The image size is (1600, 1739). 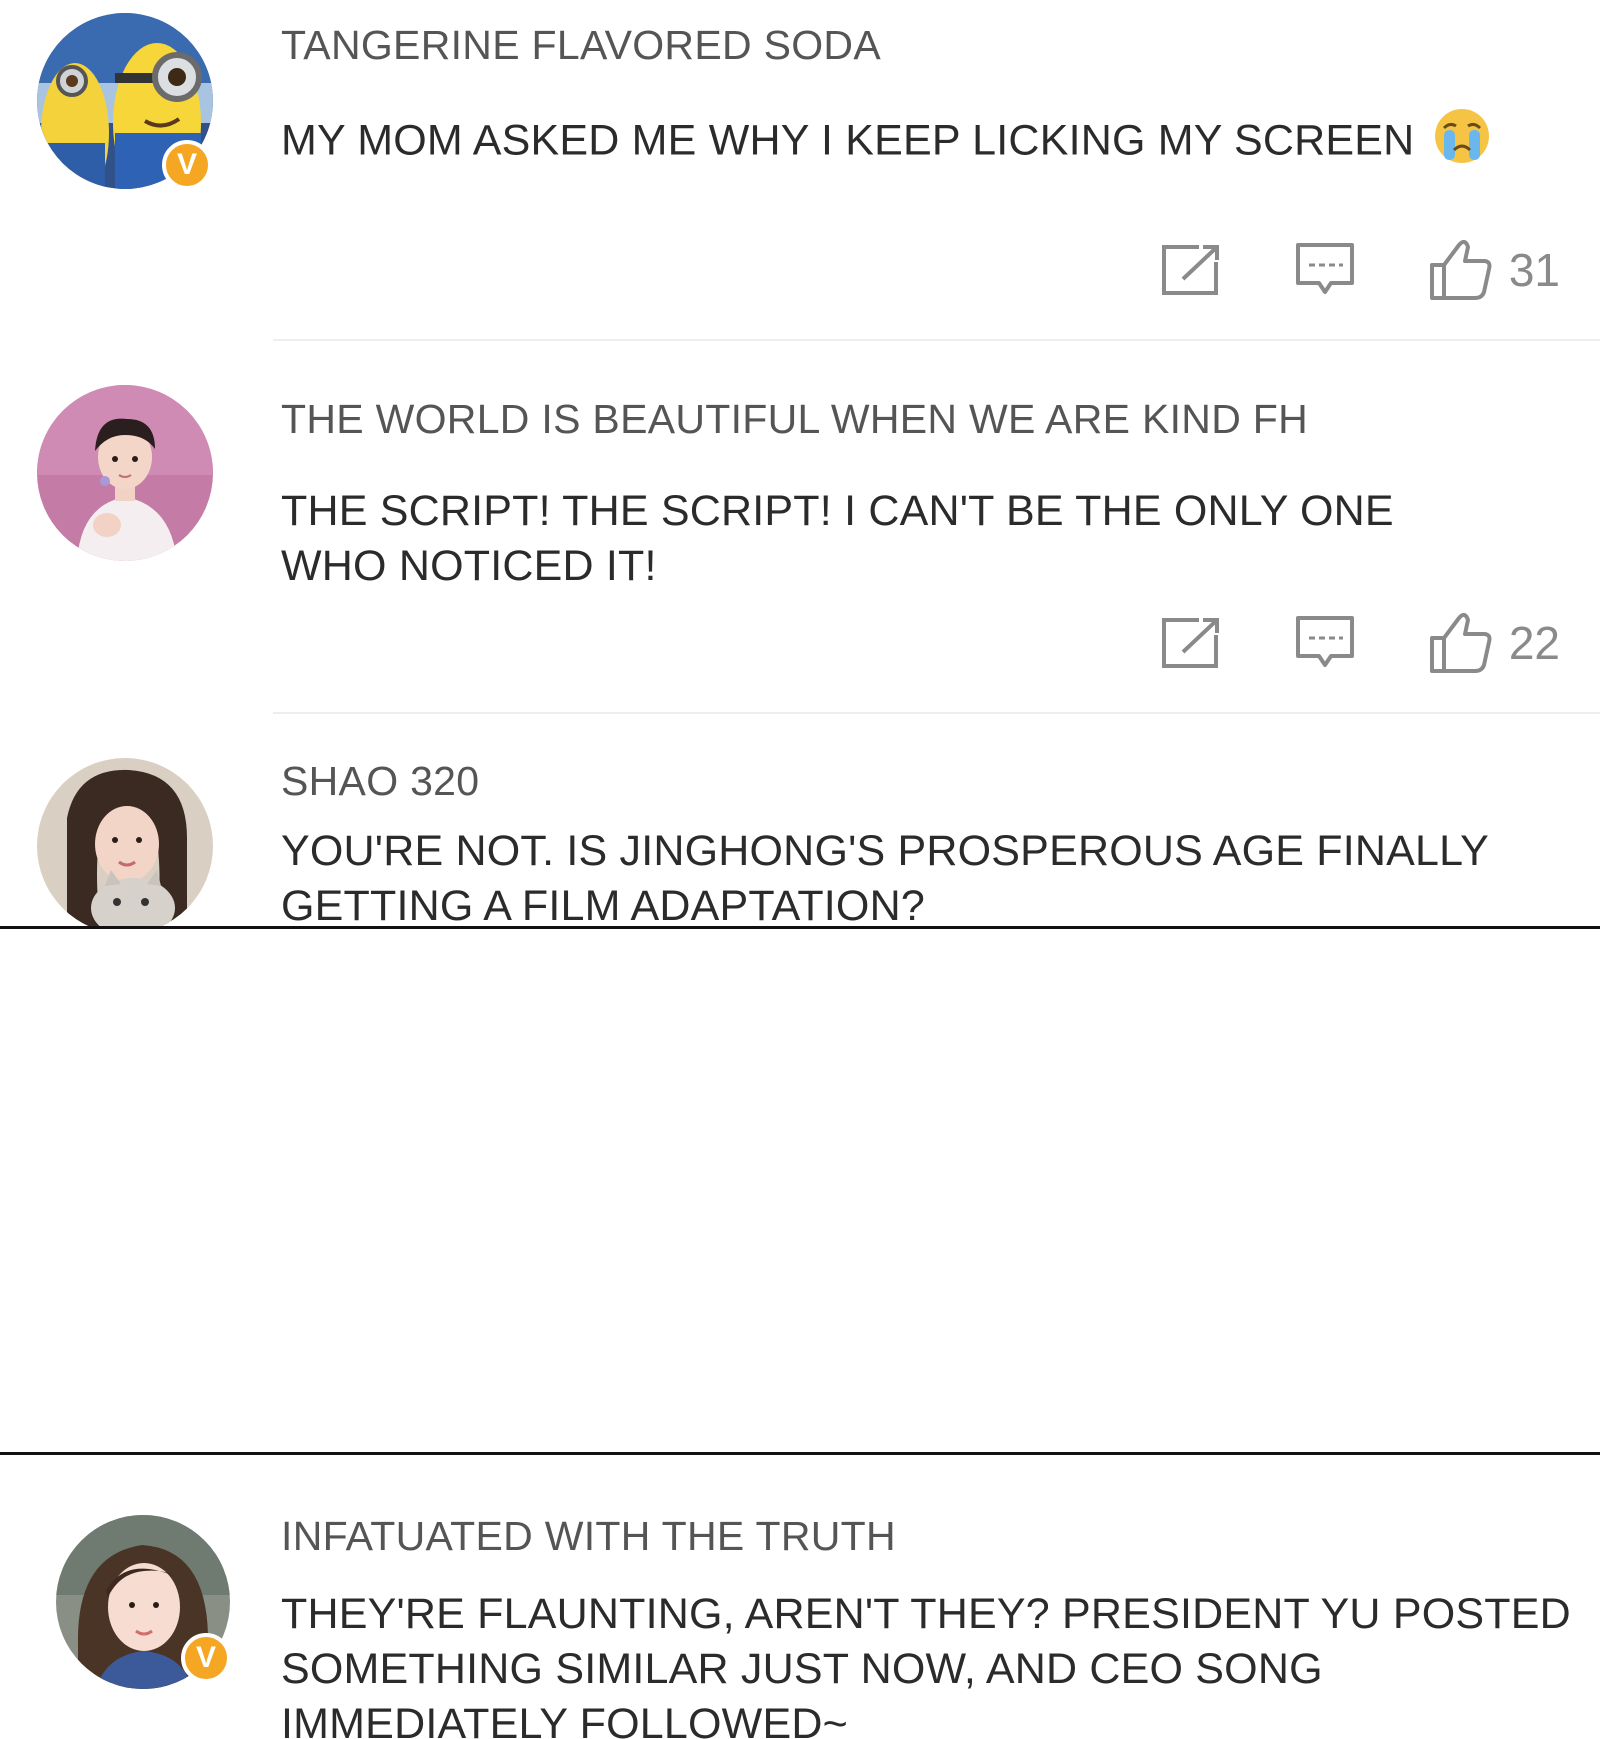 I want to click on comment-actions: 22, so click(x=1360, y=643).